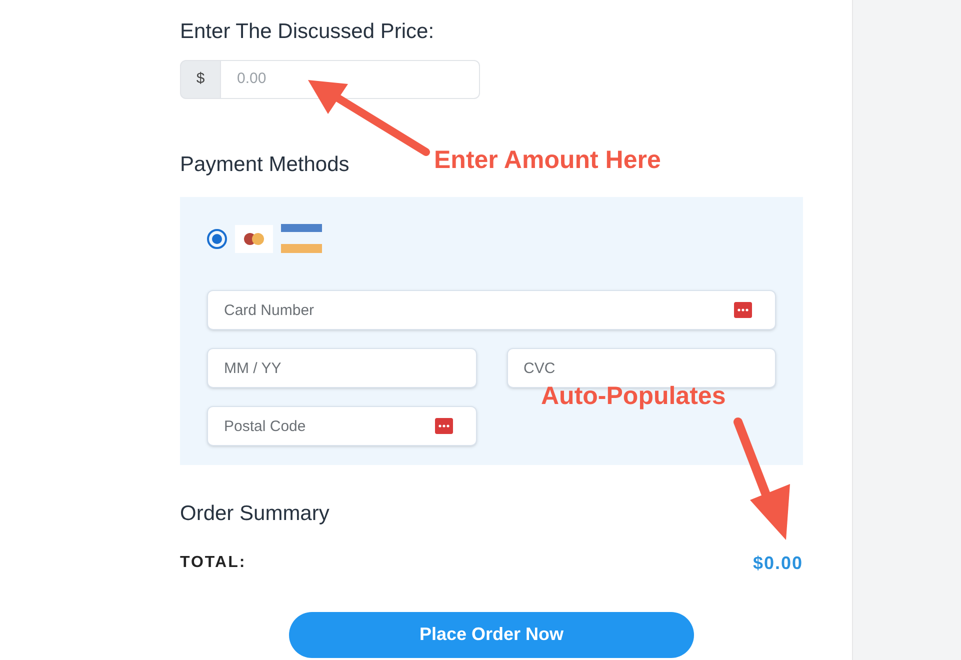  I want to click on input-field: Card Number, so click(491, 310).